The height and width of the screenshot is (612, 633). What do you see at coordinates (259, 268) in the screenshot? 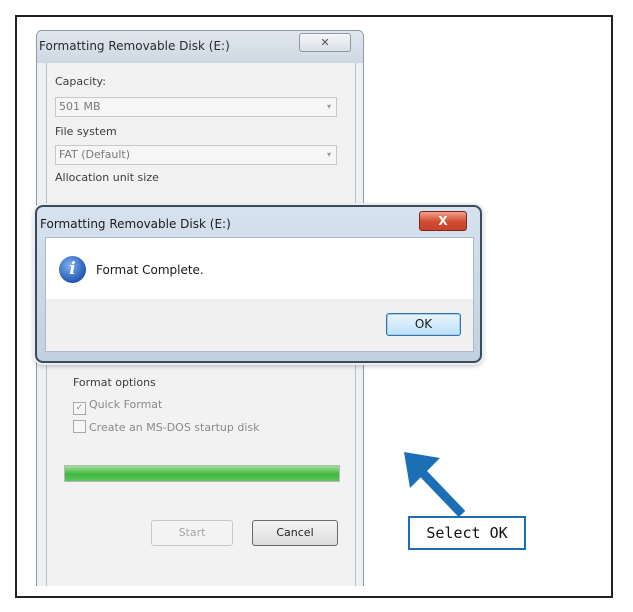
I see `message-box-content: i Format Complete.` at bounding box center [259, 268].